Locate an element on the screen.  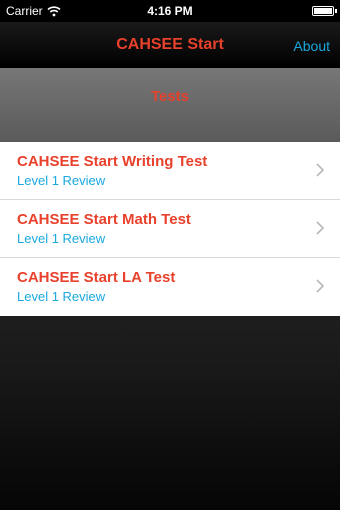
list-item-math-test: CAHSEE Start Math Test Level 1 Review is located at coordinates (170, 229).